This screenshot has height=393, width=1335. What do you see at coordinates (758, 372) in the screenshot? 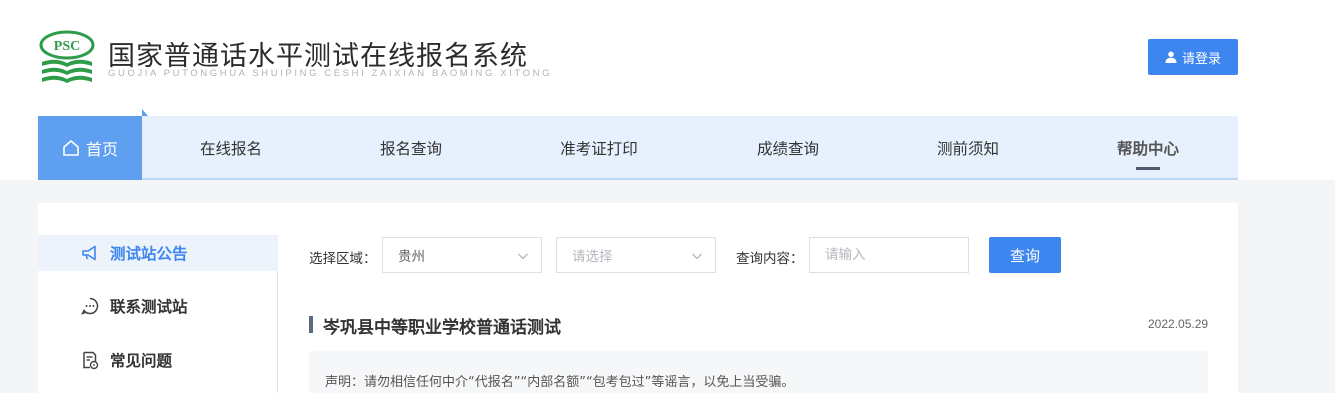
I see `notice-box: 声明：请勿相信任何中介“代报名”“内部名额”“包考包过”等谣言，以免上当受骗。` at bounding box center [758, 372].